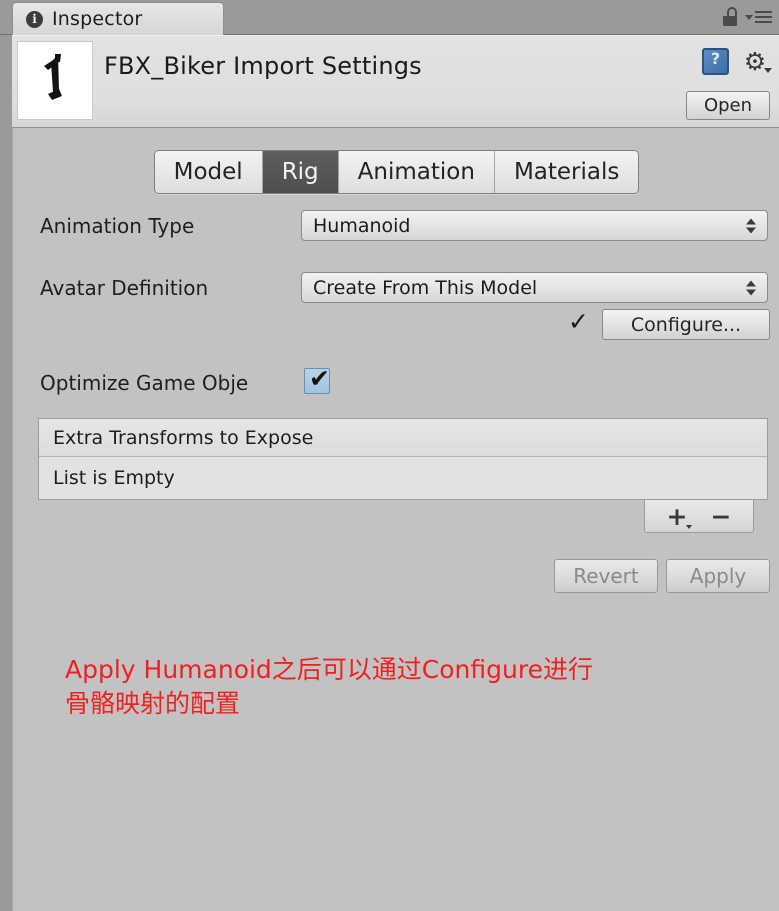 The image size is (779, 911). I want to click on tab-model: Model, so click(208, 172).